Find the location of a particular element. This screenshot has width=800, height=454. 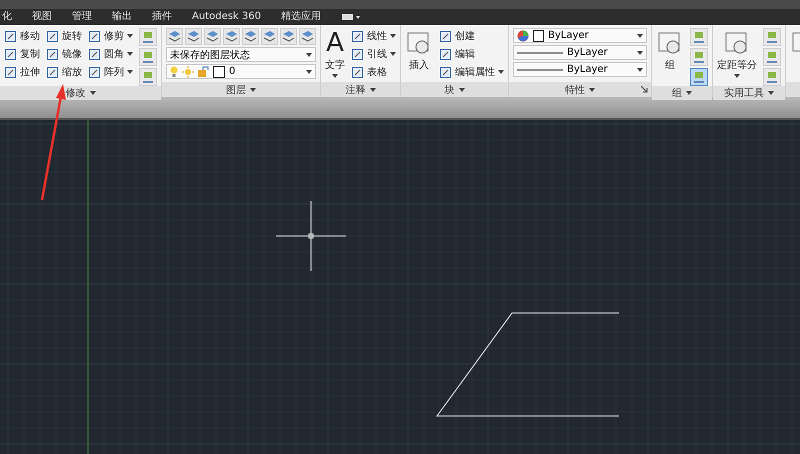

ribbon-tab: 精选应用 is located at coordinates (300, 17).